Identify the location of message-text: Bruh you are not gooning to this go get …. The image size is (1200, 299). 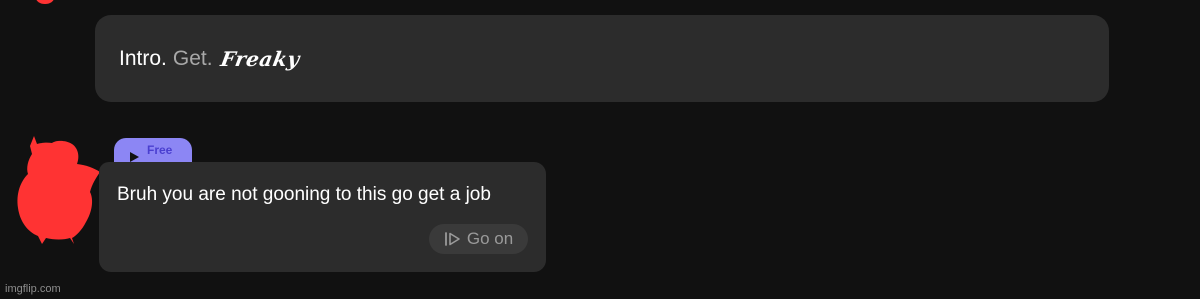
(304, 194).